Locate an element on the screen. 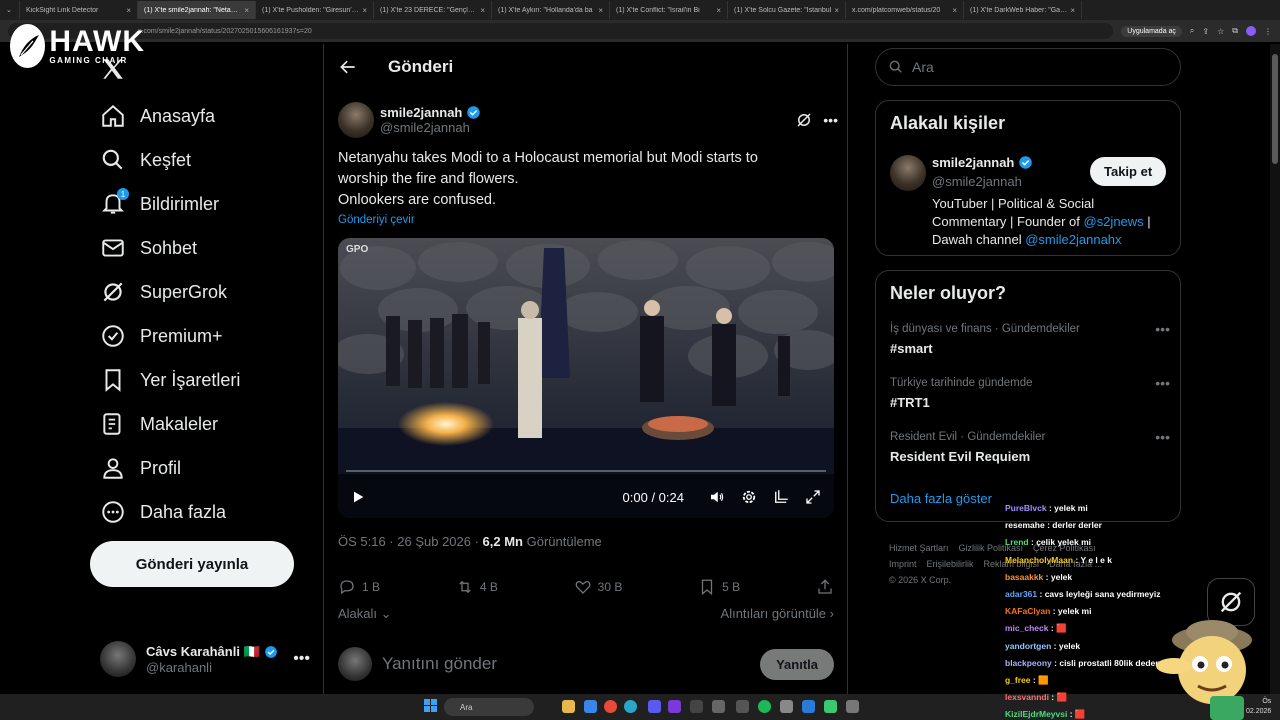 The height and width of the screenshot is (720, 1280). browser-tab: (1) X'te Conflict: "İsrail'in Bi × is located at coordinates (669, 10).